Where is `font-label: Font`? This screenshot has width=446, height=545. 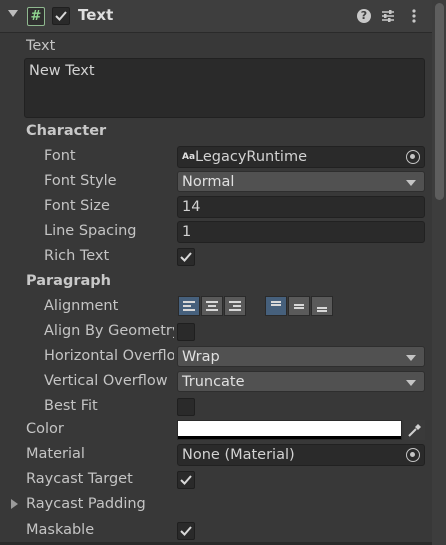 font-label: Font is located at coordinates (60, 156).